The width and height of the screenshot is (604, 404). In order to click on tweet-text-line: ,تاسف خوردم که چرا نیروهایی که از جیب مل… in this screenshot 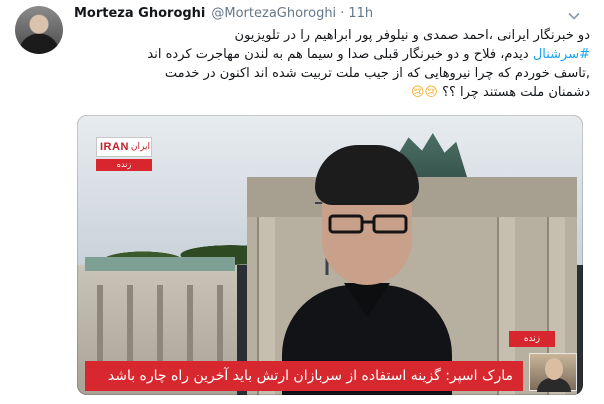, I will do `click(377, 73)`.